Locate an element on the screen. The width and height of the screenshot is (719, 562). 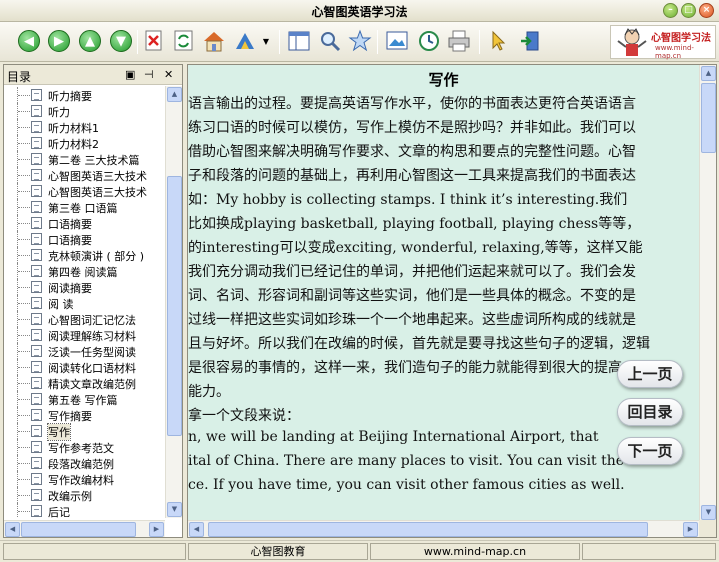
toc-item: 写作 is located at coordinates (84, 432).